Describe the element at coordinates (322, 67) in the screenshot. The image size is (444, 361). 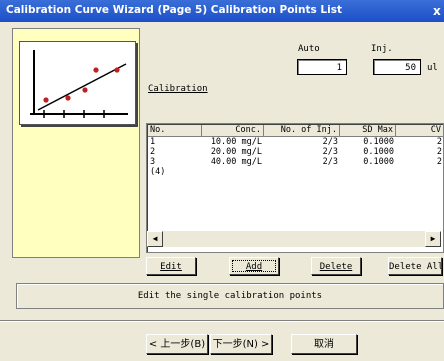
I see `auto-field: 1` at that location.